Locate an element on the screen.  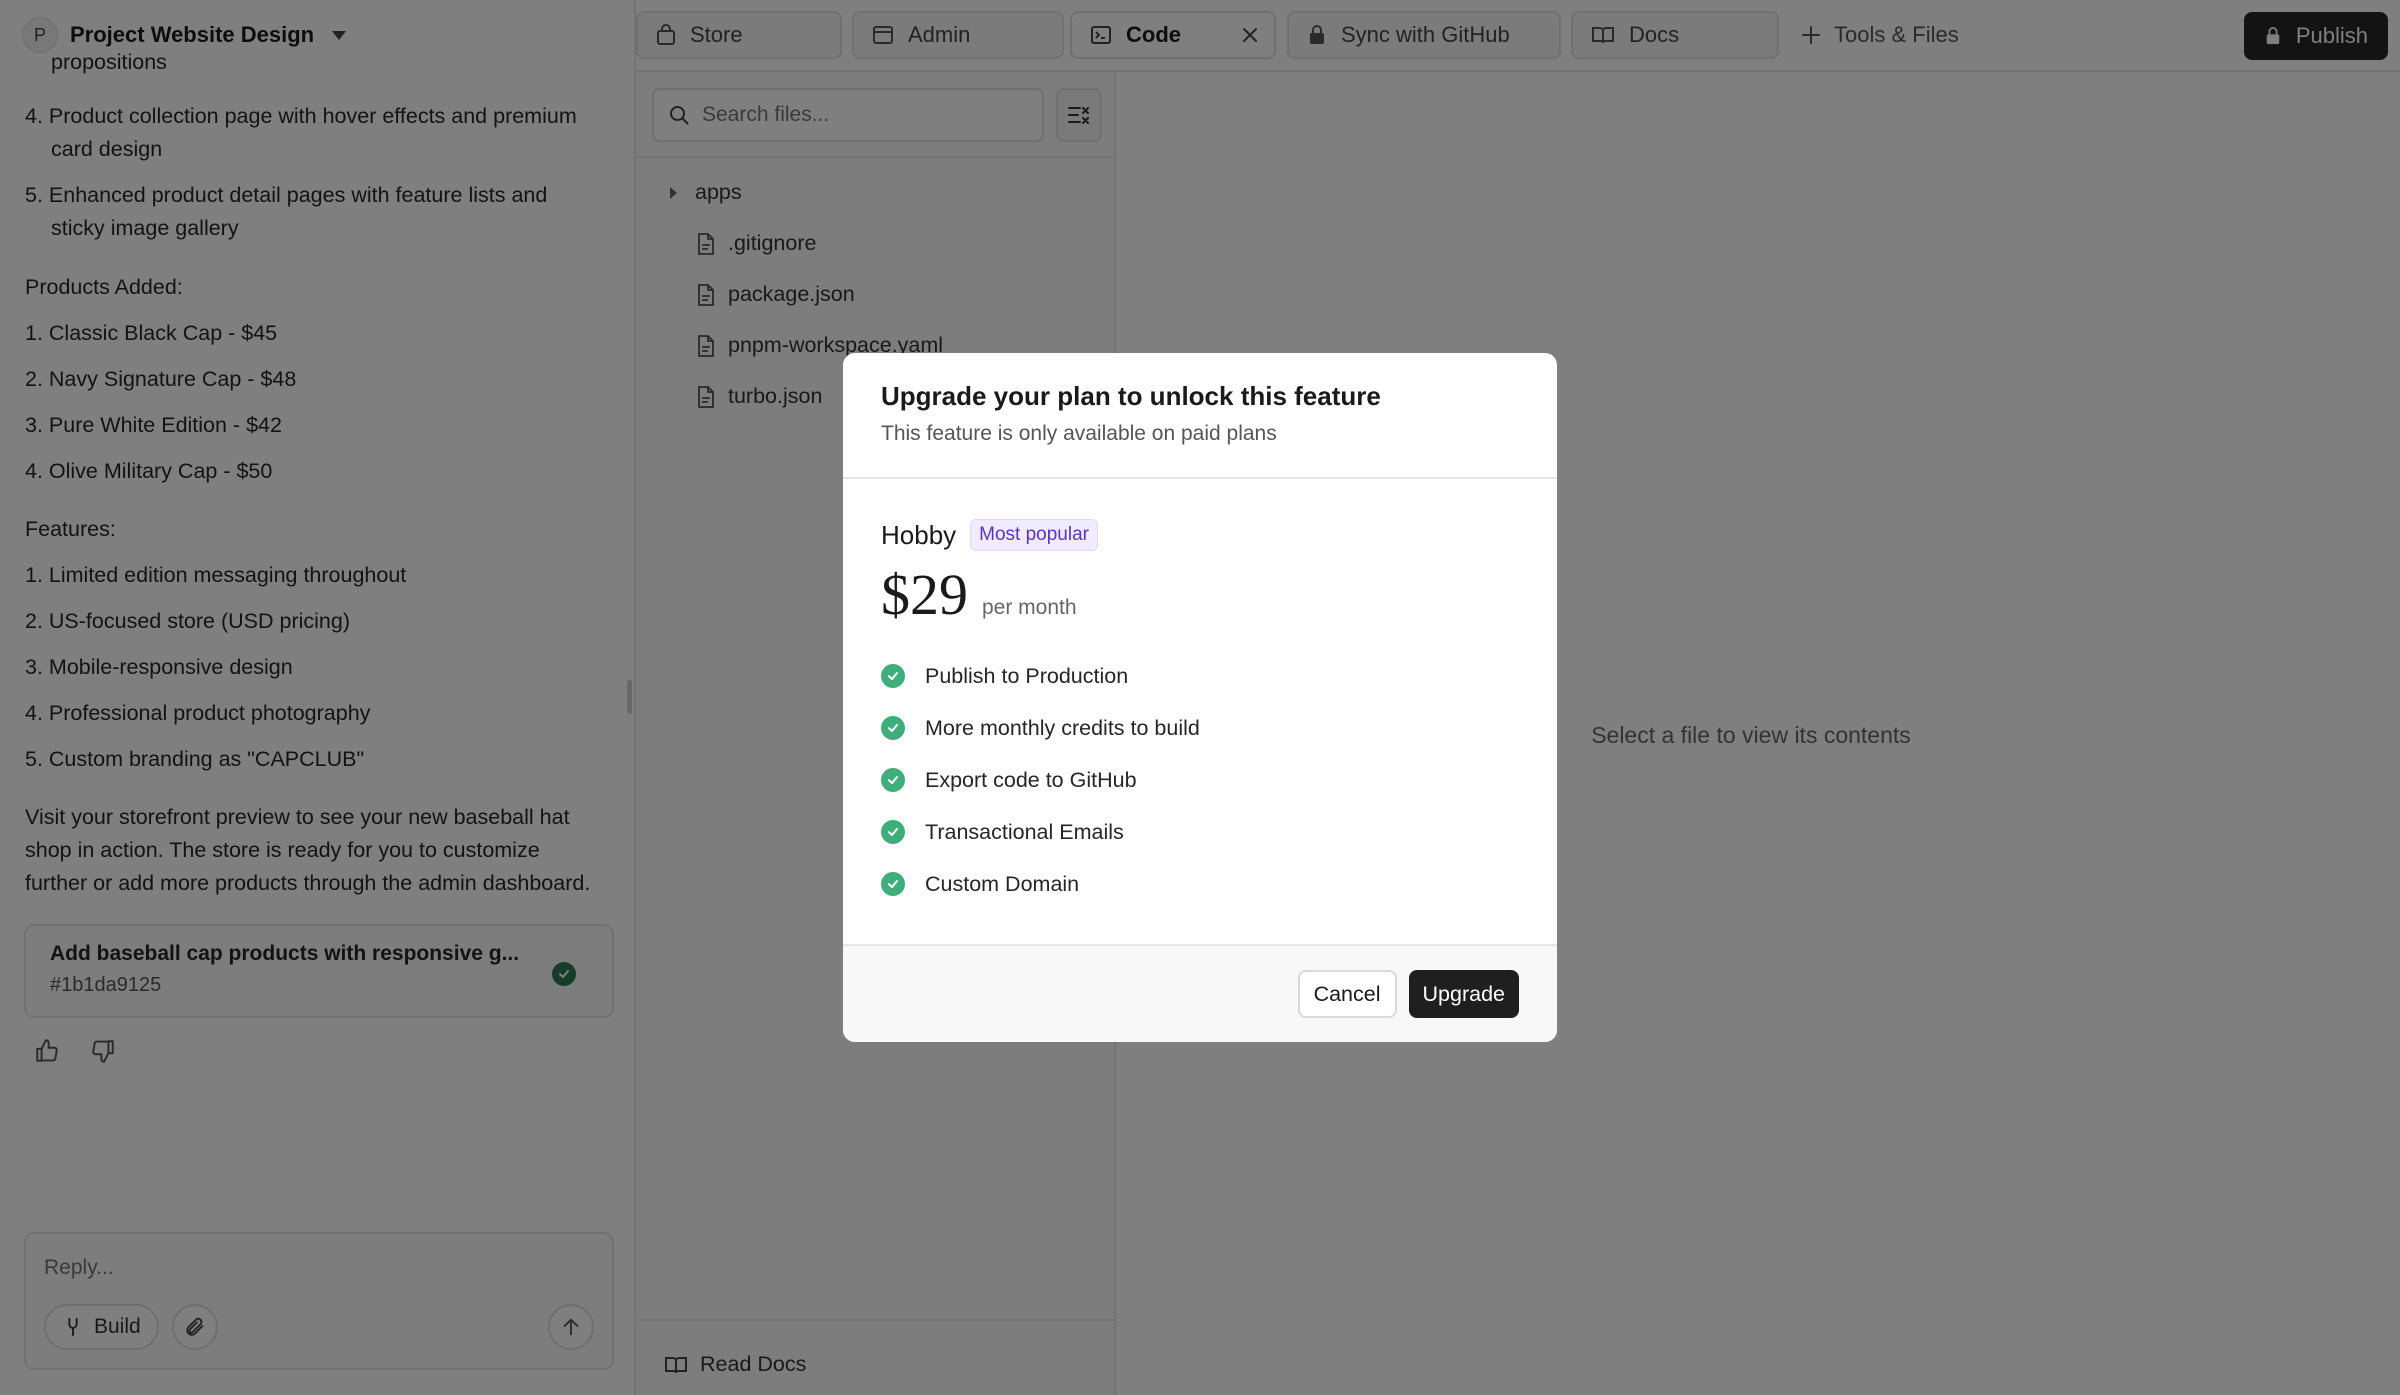
plan-name: Hobby is located at coordinates (919, 534).